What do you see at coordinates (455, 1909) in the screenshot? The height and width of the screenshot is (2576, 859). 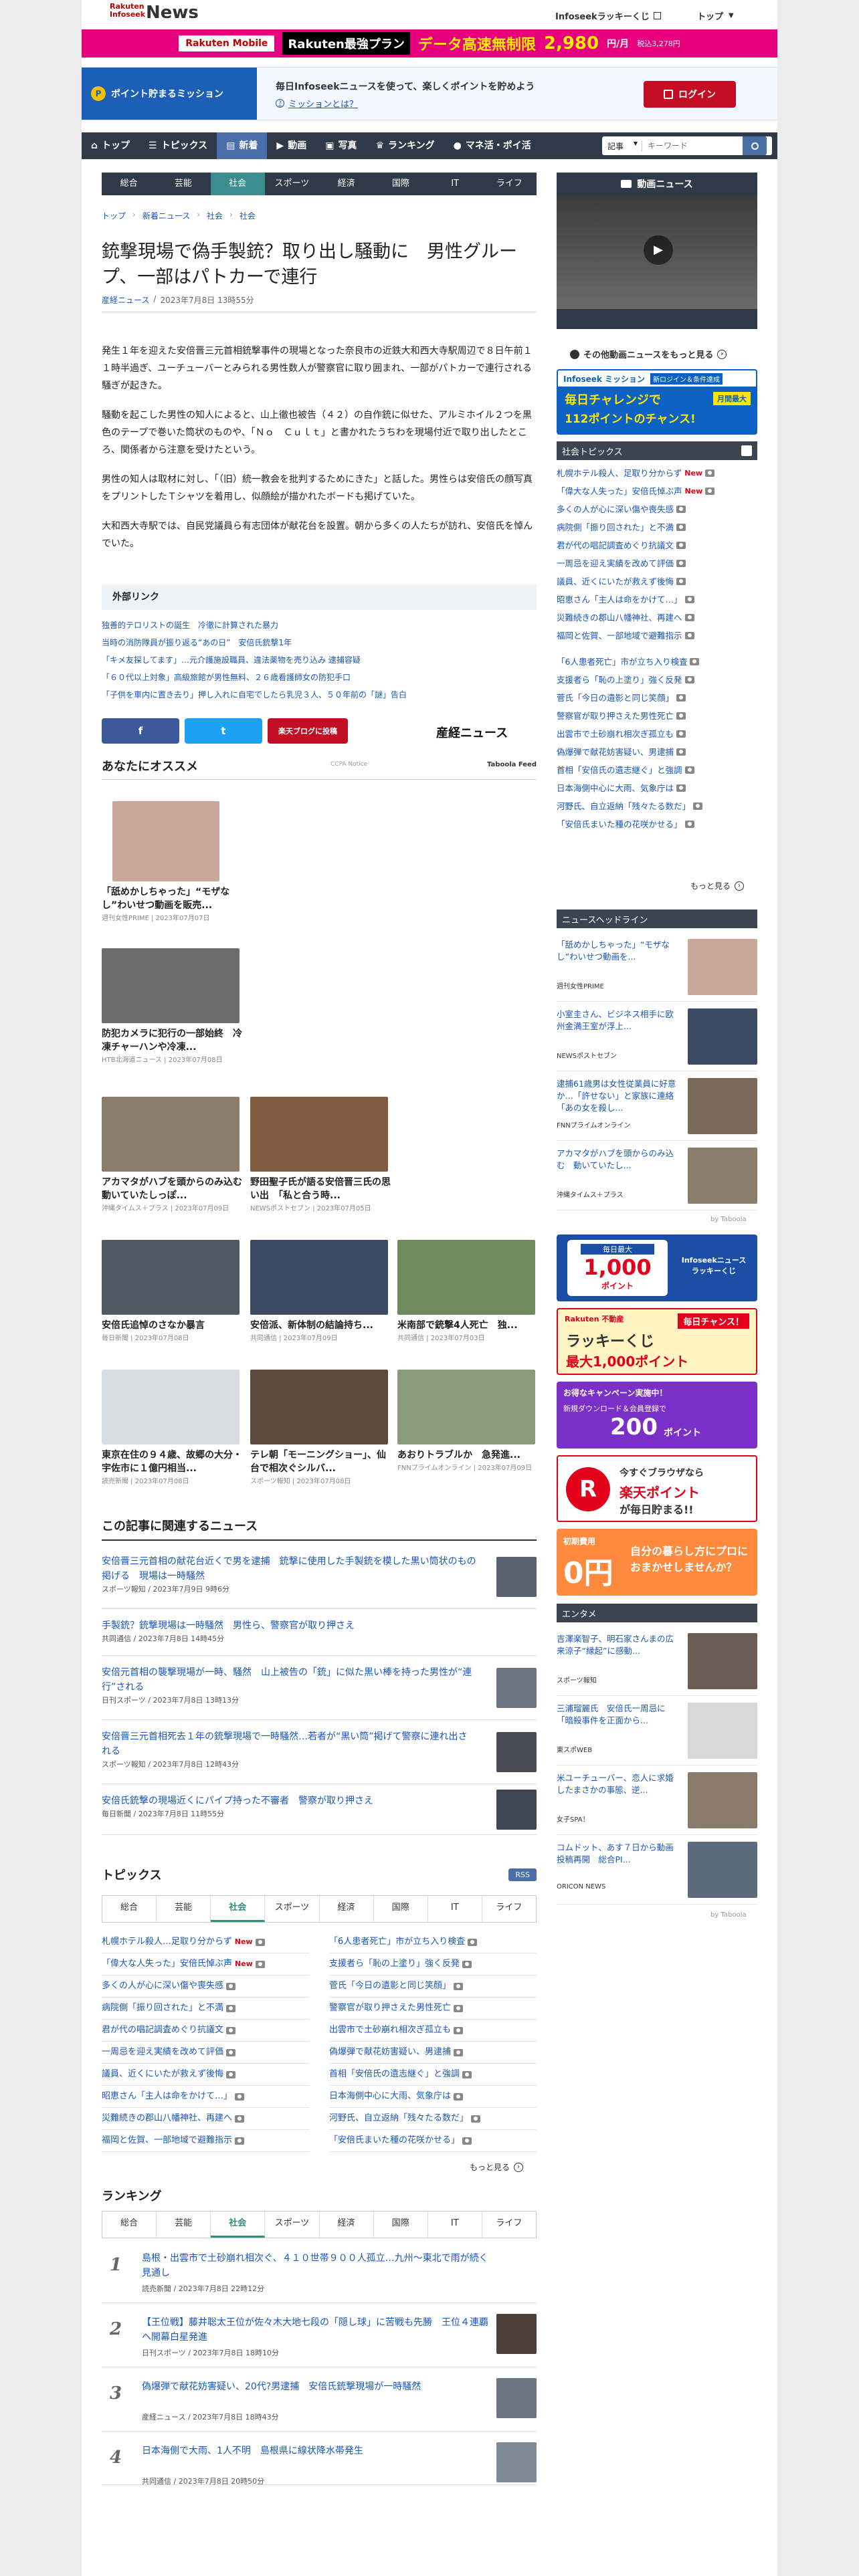 I see `topics-tab: IT` at bounding box center [455, 1909].